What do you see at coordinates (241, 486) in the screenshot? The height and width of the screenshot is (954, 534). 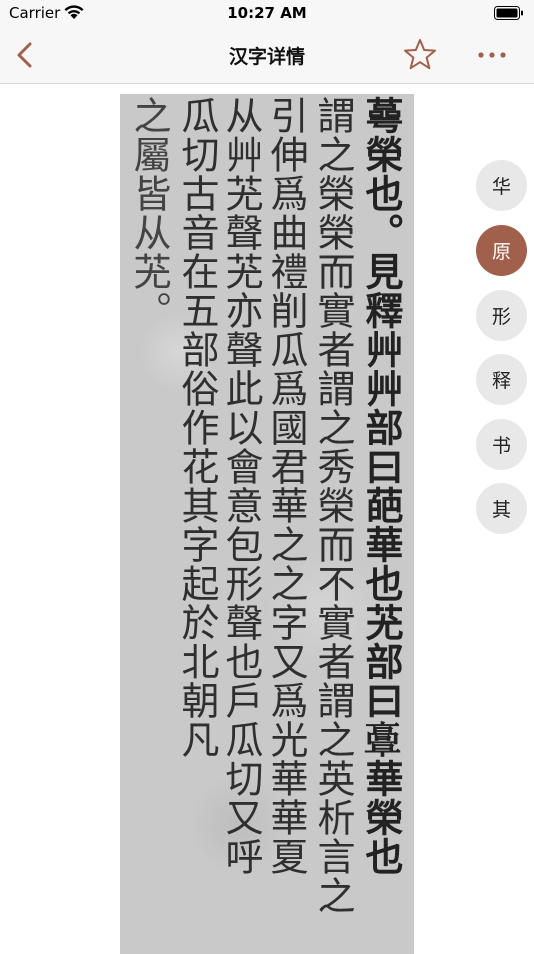 I see `scan-column: 从艸𦬓聲𦬓亦聲此以會意包形聲也戶瓜切又呼` at bounding box center [241, 486].